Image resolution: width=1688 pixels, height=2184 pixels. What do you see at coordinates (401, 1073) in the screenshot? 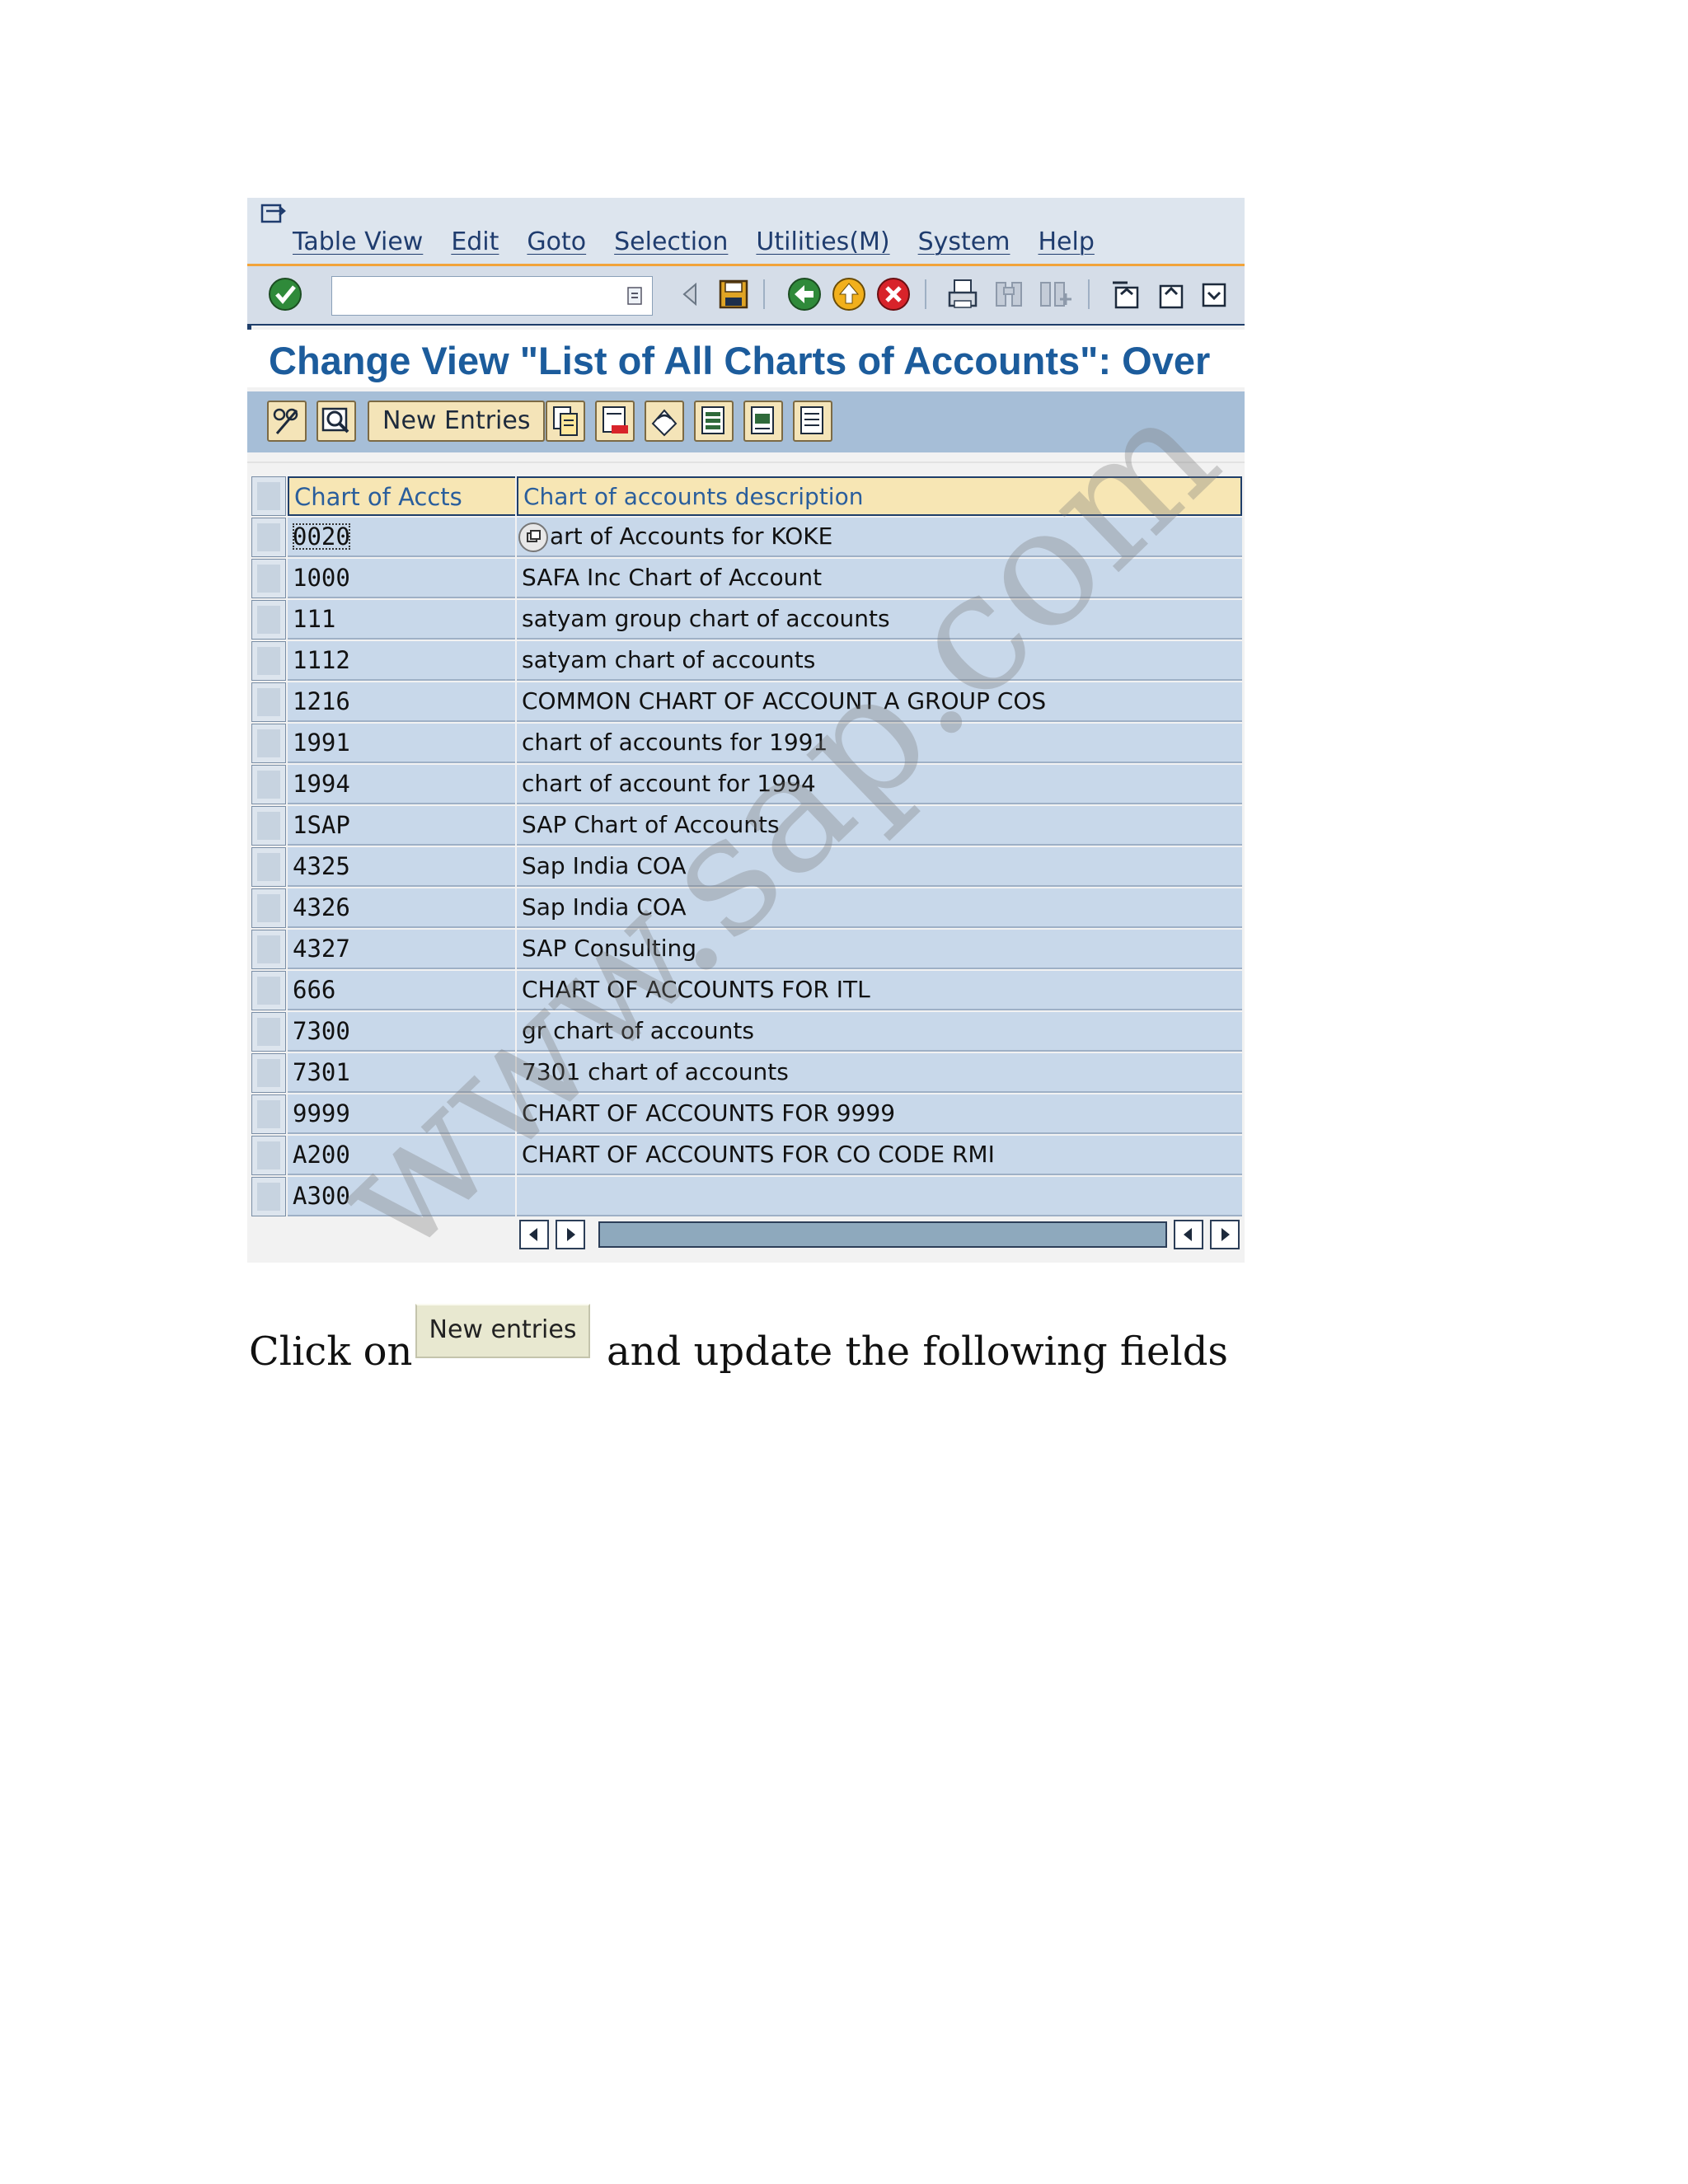
I see `cell-chart-of-accts: 7301` at bounding box center [401, 1073].